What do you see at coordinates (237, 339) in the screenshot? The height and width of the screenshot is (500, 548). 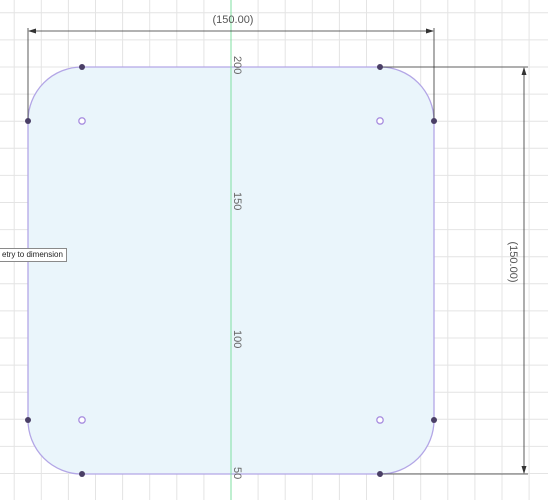 I see `ruler-label-100: 100` at bounding box center [237, 339].